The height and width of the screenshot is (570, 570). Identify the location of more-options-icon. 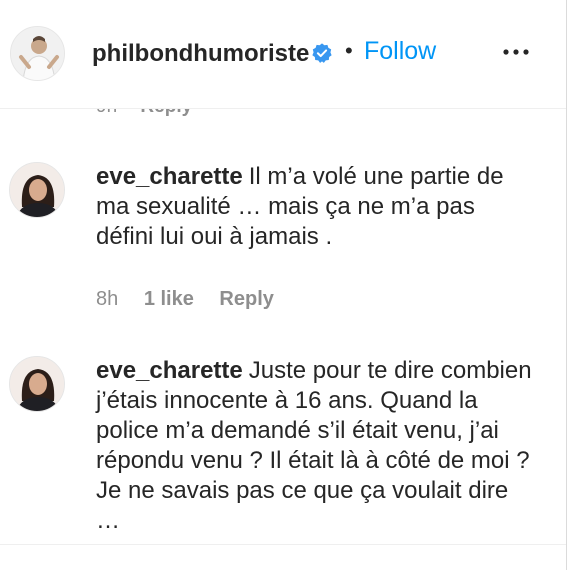
(516, 52).